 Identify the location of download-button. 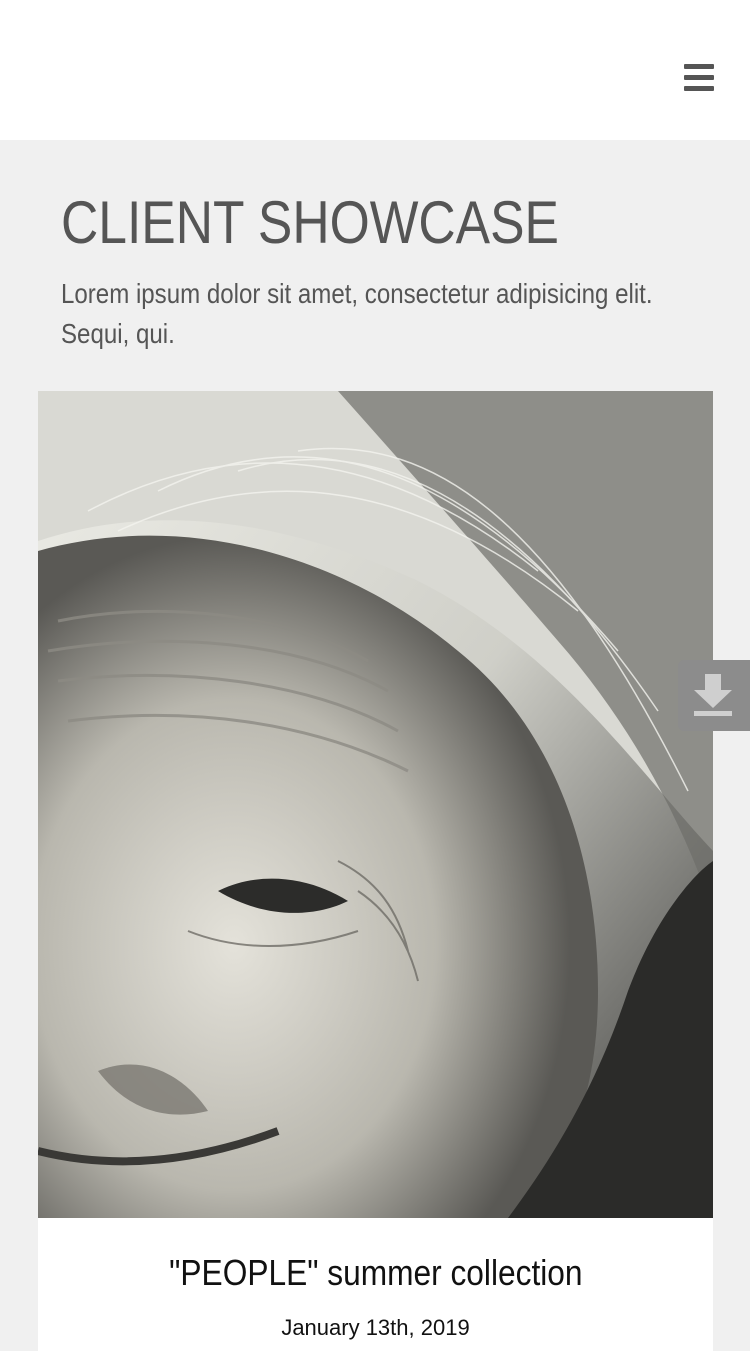
(714, 695).